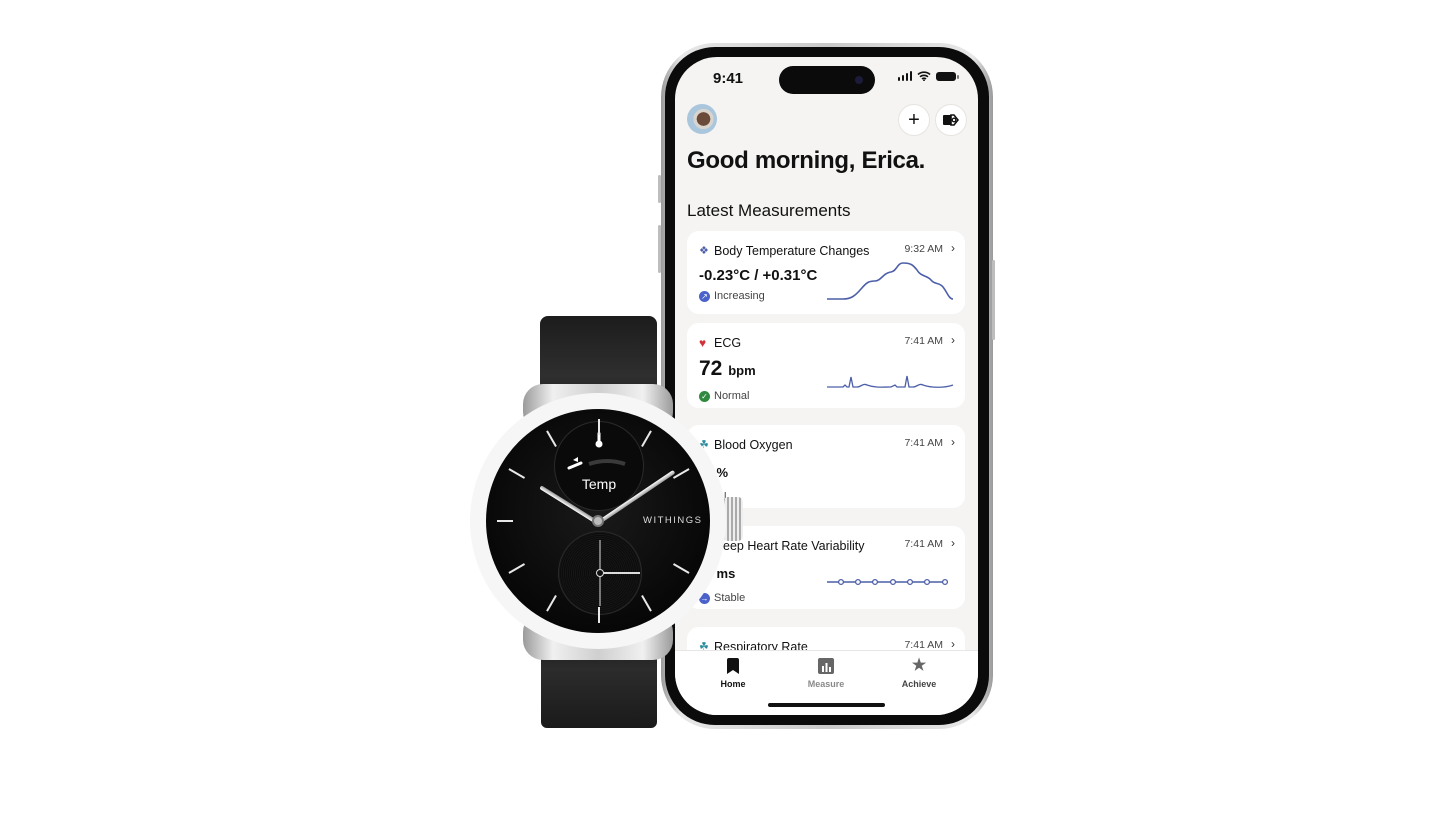 The height and width of the screenshot is (813, 1445). Describe the element at coordinates (993, 300) in the screenshot. I see `side-button` at that location.